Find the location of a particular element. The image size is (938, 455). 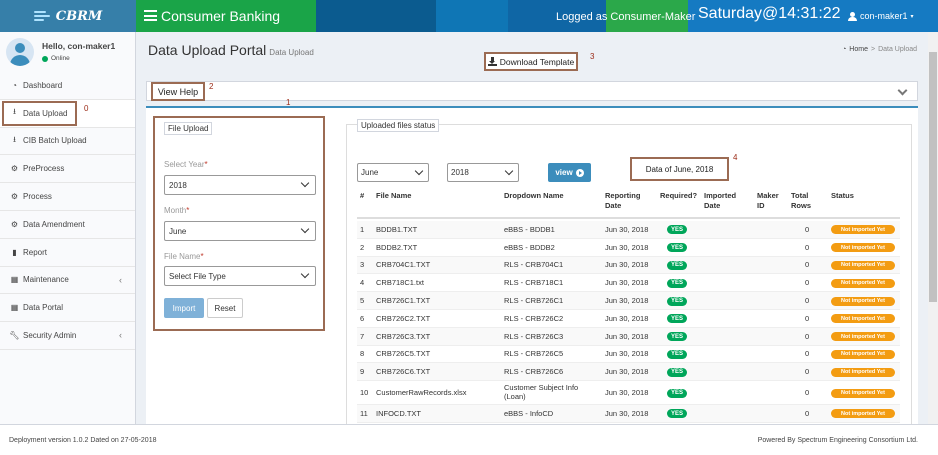

sidebar-item-maintenance: ▦ Maintenance ‹ is located at coordinates (67, 281).